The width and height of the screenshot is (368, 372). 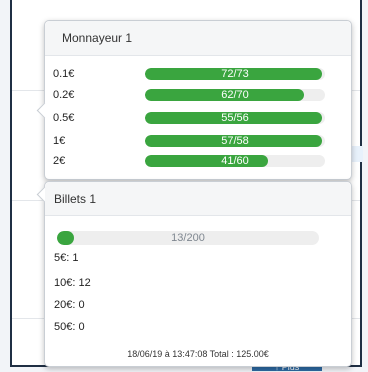 I want to click on coin-row: 0.1€ 72/73, so click(x=193, y=74).